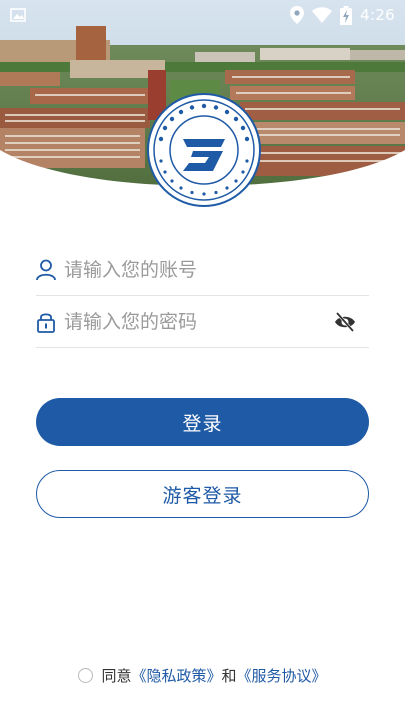 The width and height of the screenshot is (405, 720). I want to click on battery-charging-icon, so click(346, 15).